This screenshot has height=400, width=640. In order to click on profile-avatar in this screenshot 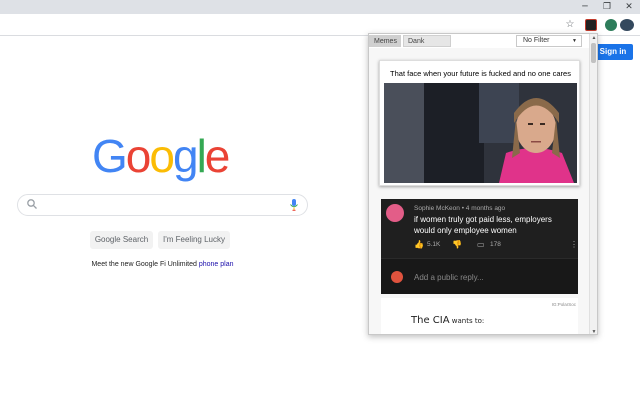, I will do `click(627, 25)`.